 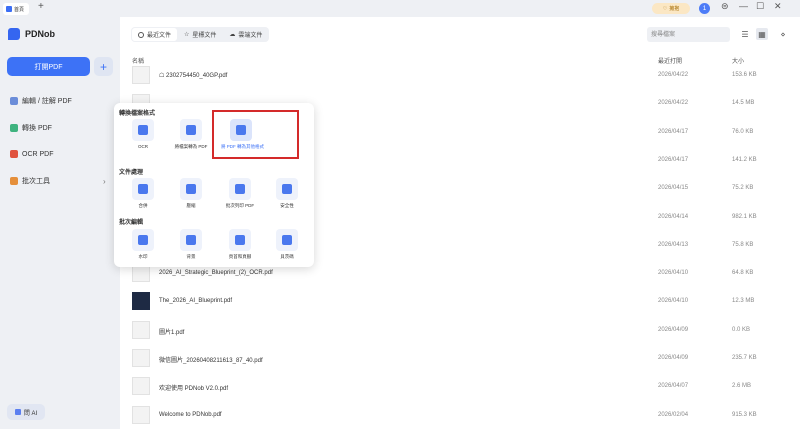 I want to click on file-size: 982.1 KB, so click(x=744, y=216).